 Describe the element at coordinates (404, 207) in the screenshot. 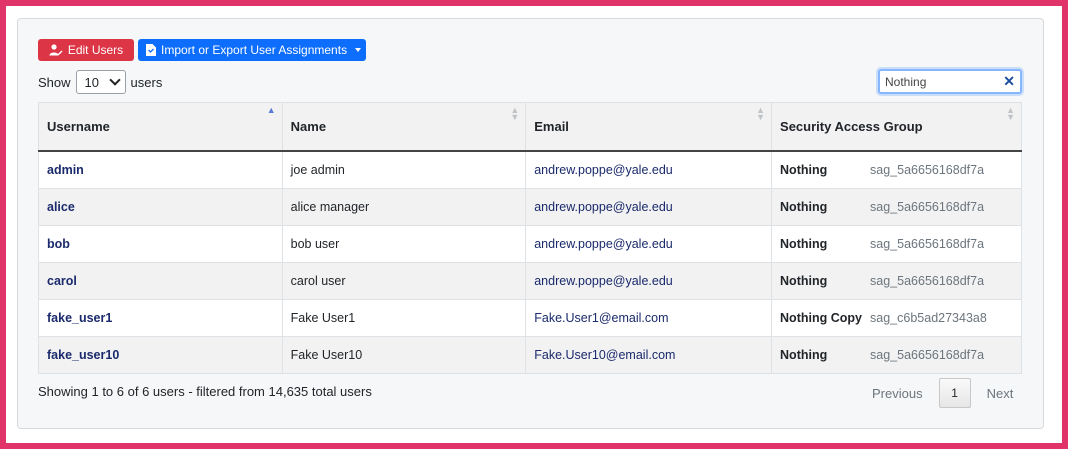

I see `name-cell: alice manager` at that location.